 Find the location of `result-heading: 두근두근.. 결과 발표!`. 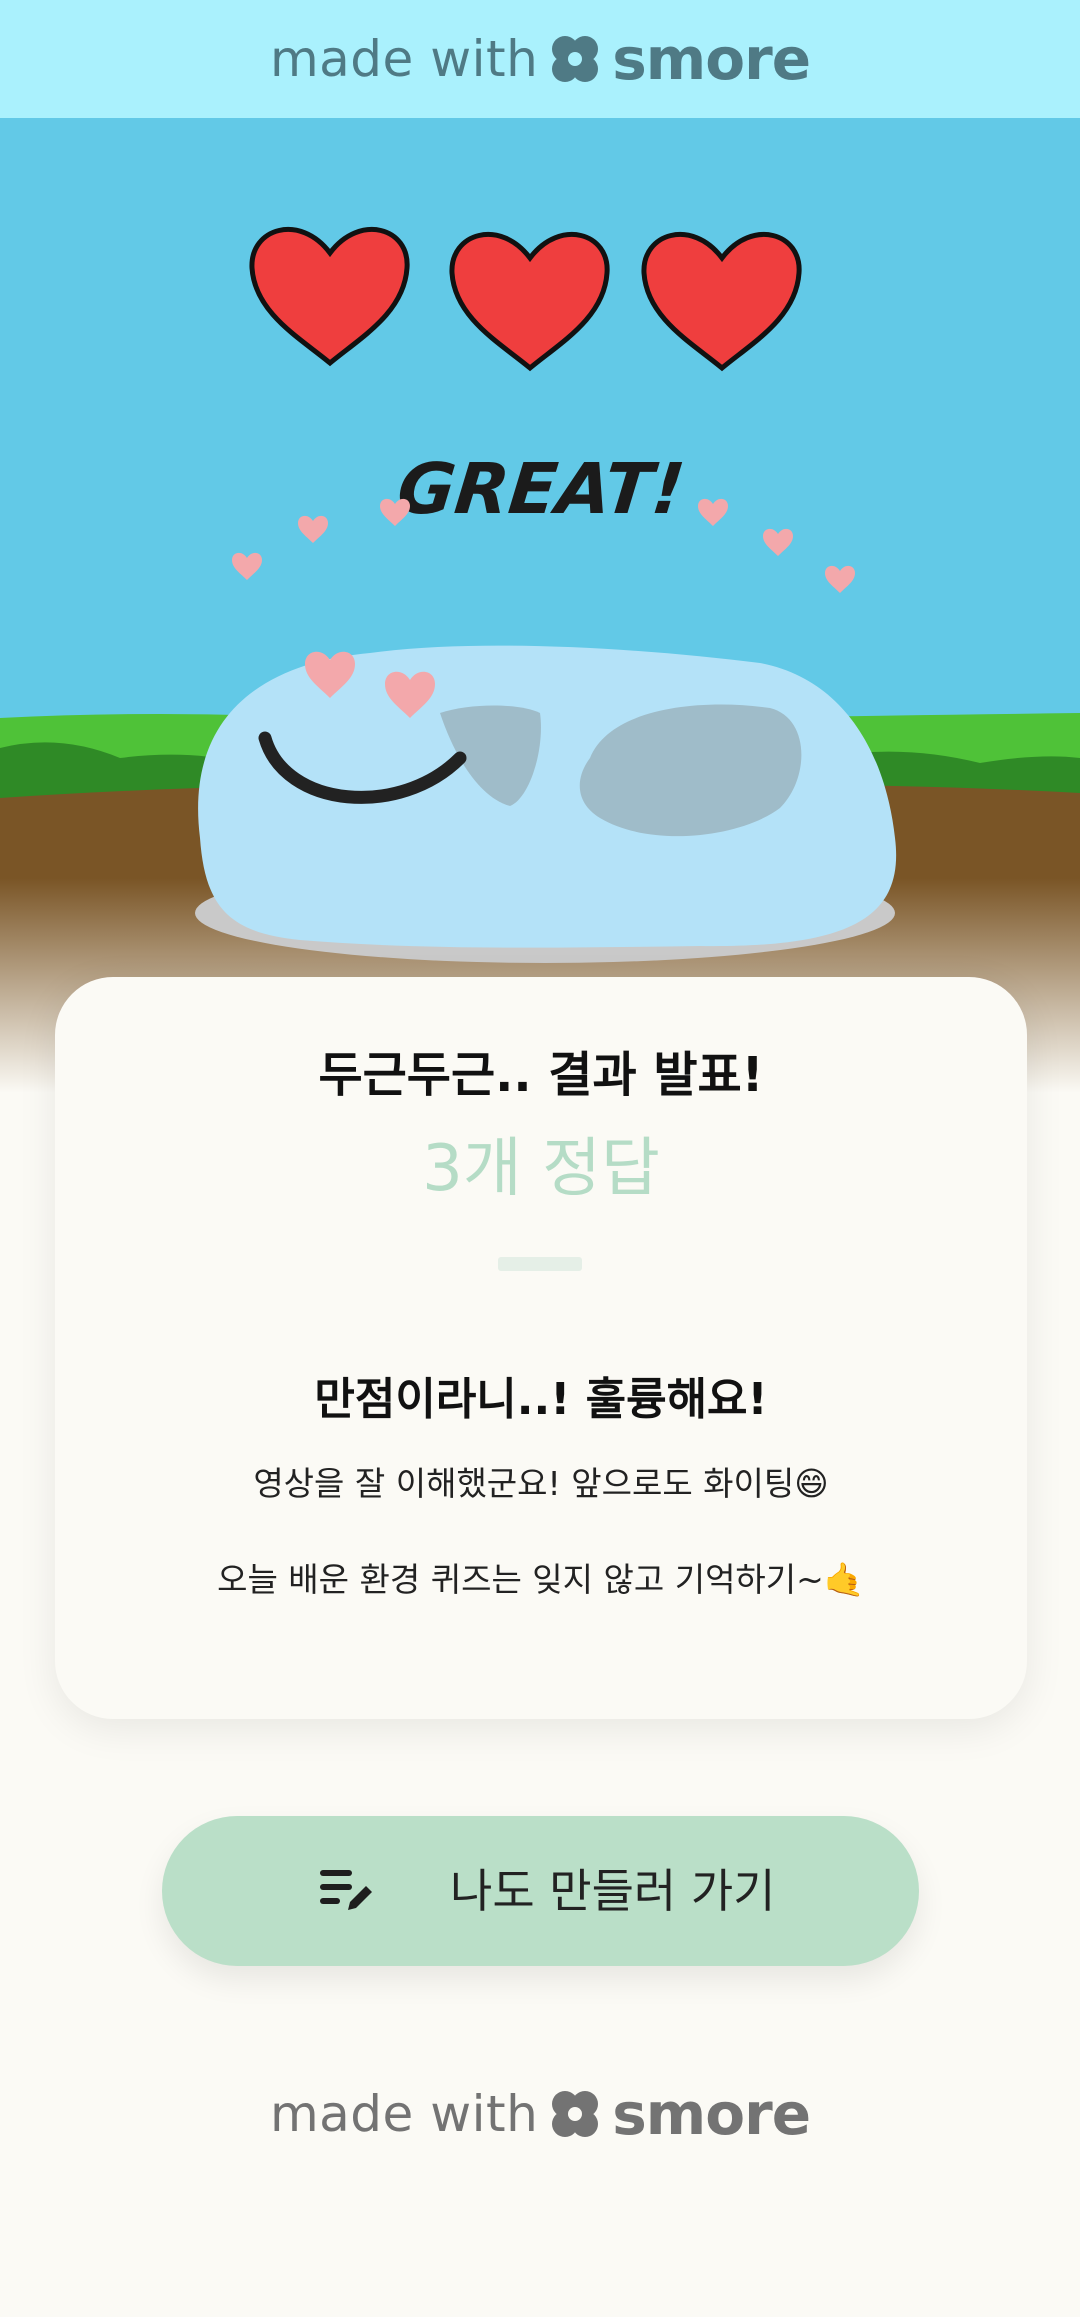

result-heading: 두근두근.. 결과 발표! is located at coordinates (541, 1075).